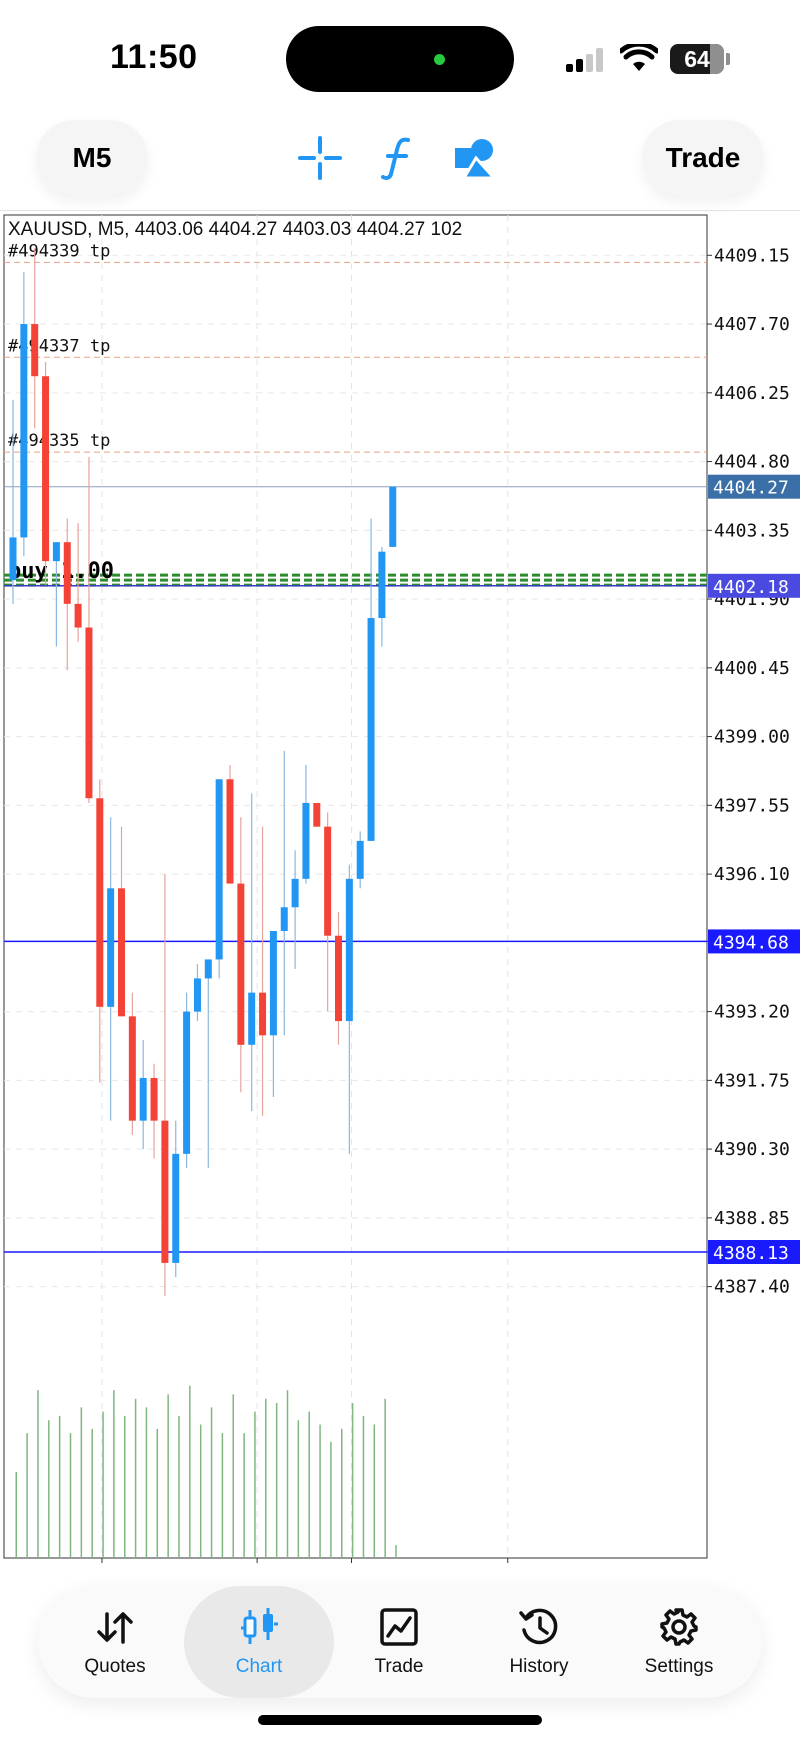  I want to click on nav-quotes: Quotes, so click(115, 1642).